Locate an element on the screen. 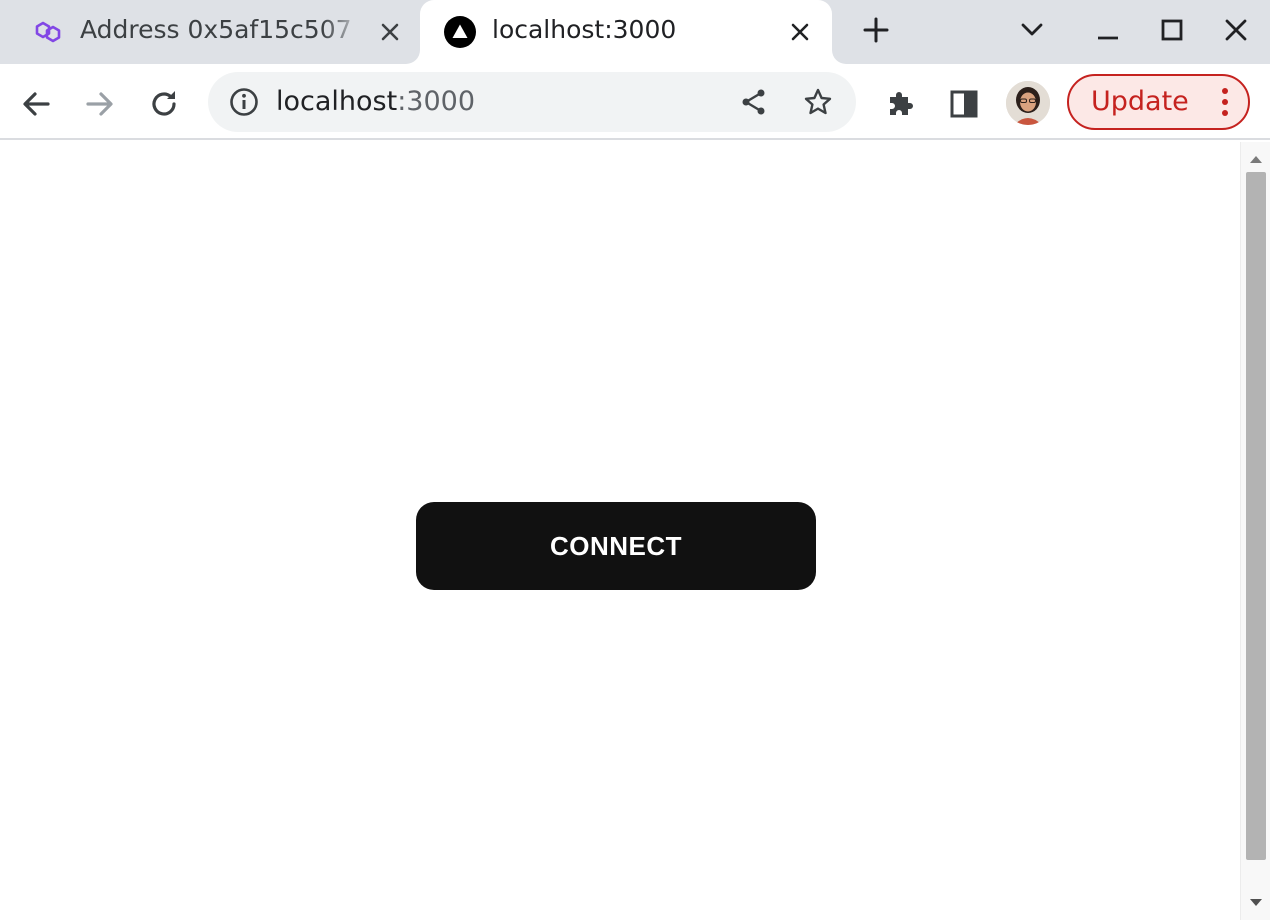 The height and width of the screenshot is (920, 1270). close-icon is located at coordinates (1236, 30).